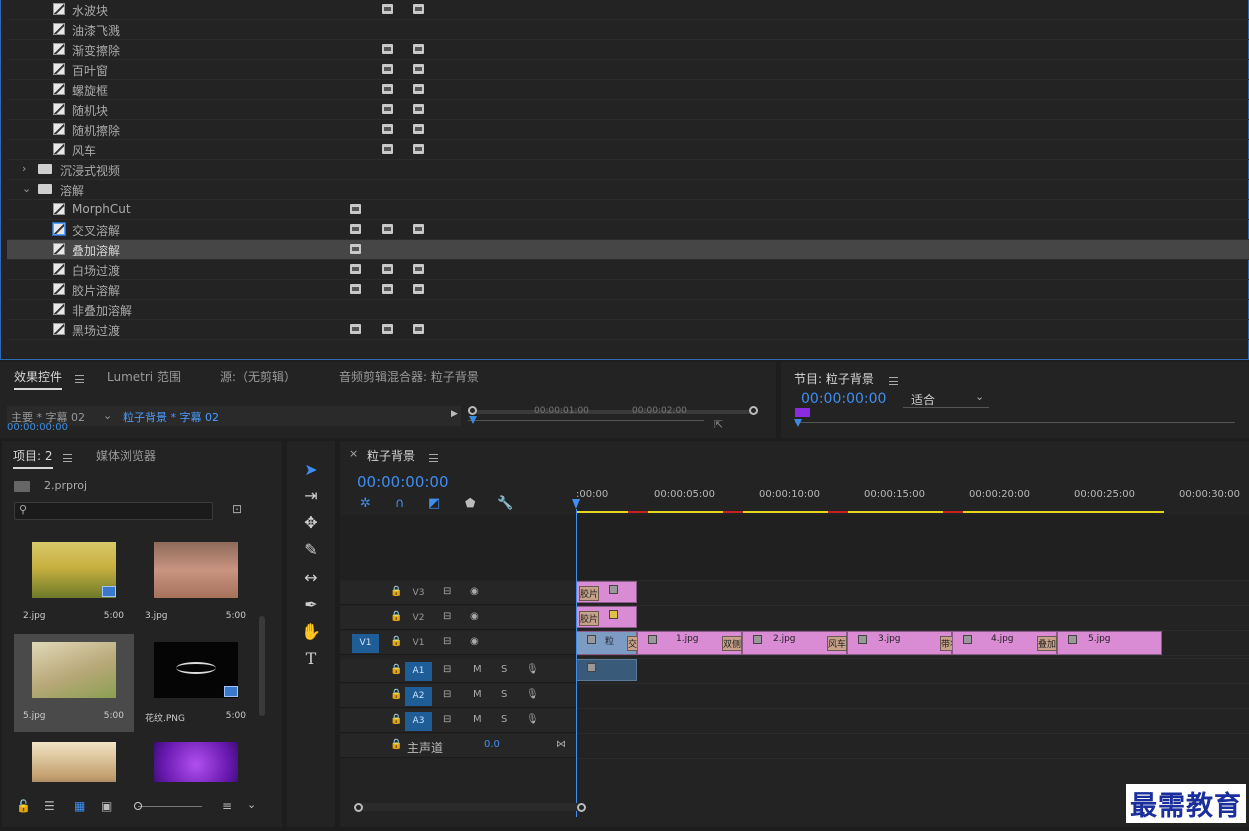  Describe the element at coordinates (391, 455) in the screenshot. I see `tab-sequence: 粒子背景` at that location.